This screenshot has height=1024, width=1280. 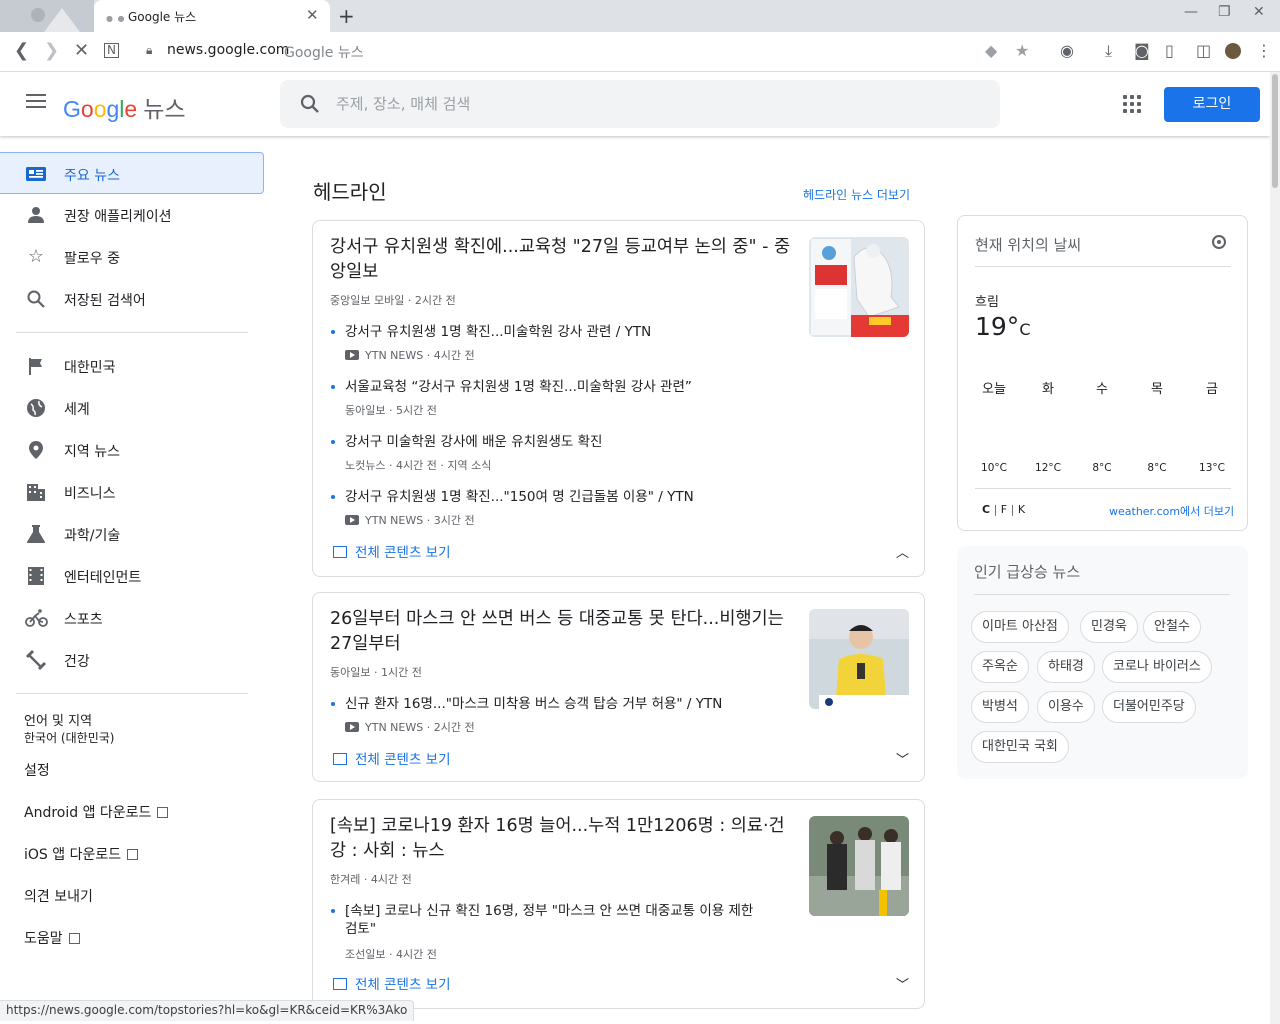 What do you see at coordinates (324, 52) in the screenshot?
I see `url-page-title: Google 뉴스` at bounding box center [324, 52].